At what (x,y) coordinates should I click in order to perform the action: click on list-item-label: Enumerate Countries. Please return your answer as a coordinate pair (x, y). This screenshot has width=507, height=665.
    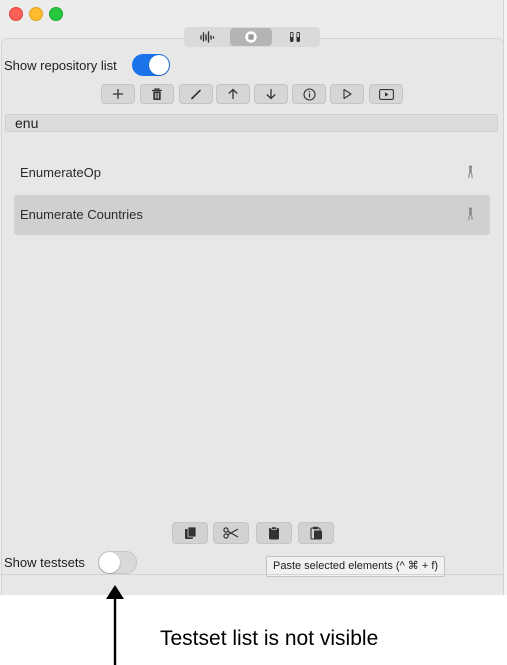
    Looking at the image, I should click on (81, 214).